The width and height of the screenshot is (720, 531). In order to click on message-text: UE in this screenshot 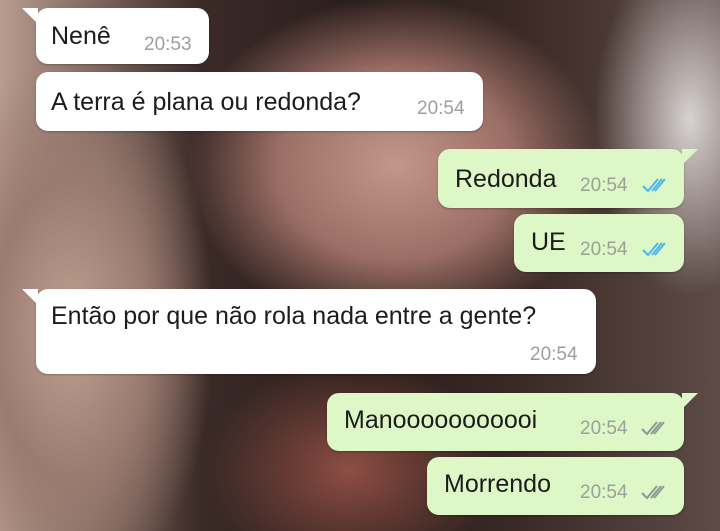, I will do `click(548, 242)`.